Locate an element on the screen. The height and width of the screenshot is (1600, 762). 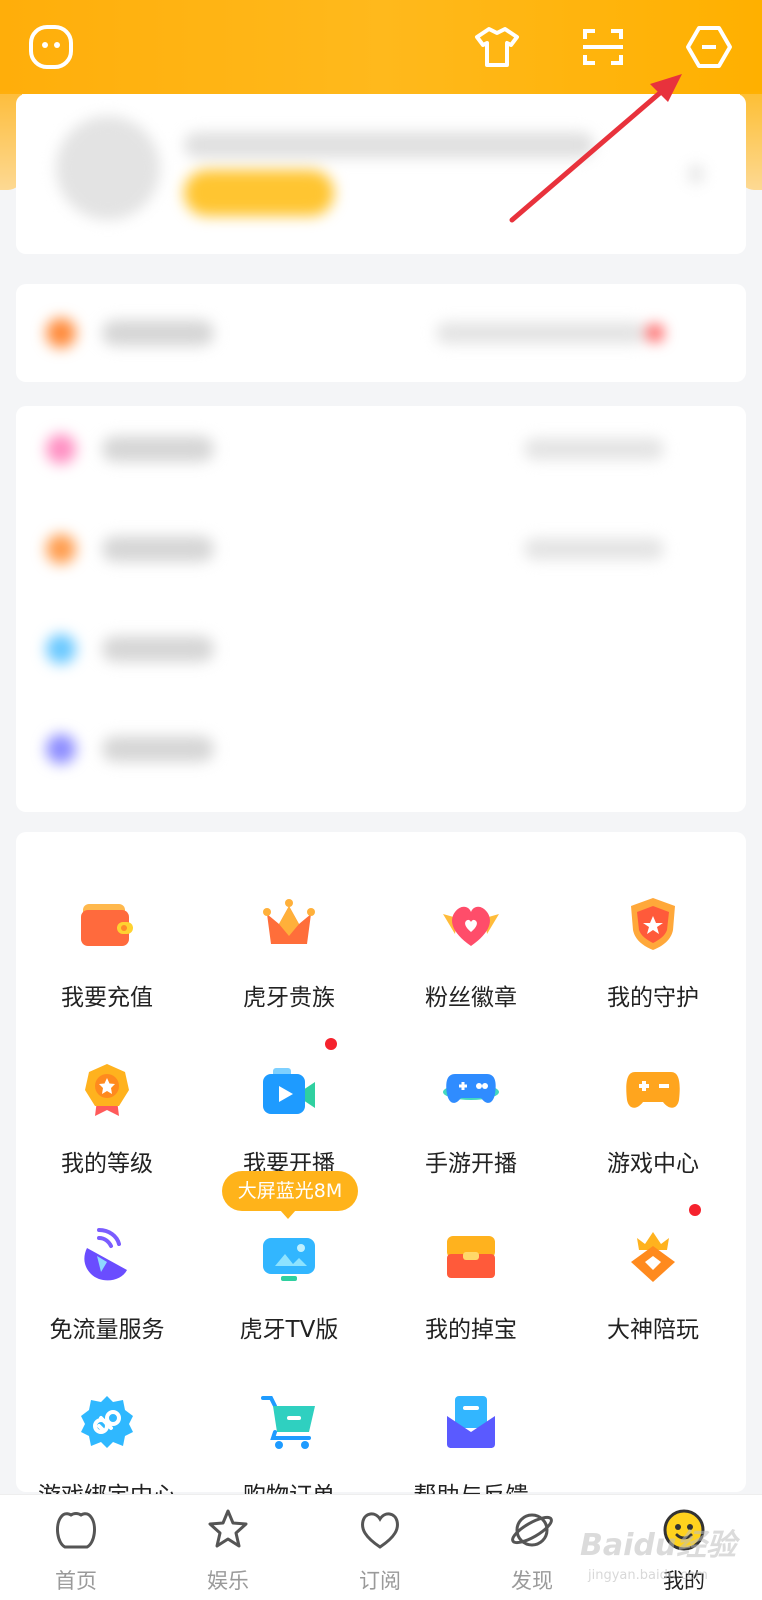
nav-label: 首页 is located at coordinates (76, 1581).